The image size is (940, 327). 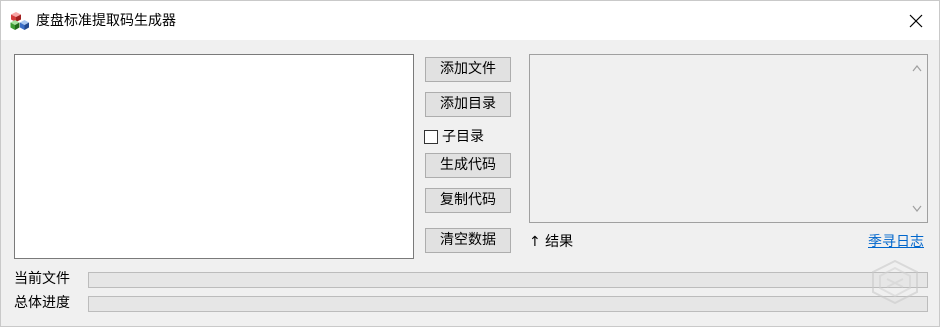 What do you see at coordinates (551, 242) in the screenshot?
I see `result-label: ↑ 结果` at bounding box center [551, 242].